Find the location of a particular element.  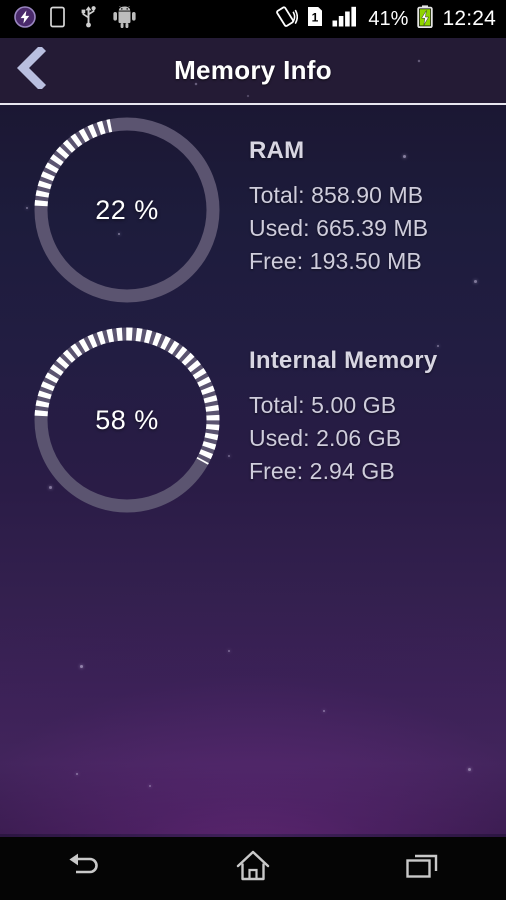

internal-percent-label: 58 % is located at coordinates (127, 419).